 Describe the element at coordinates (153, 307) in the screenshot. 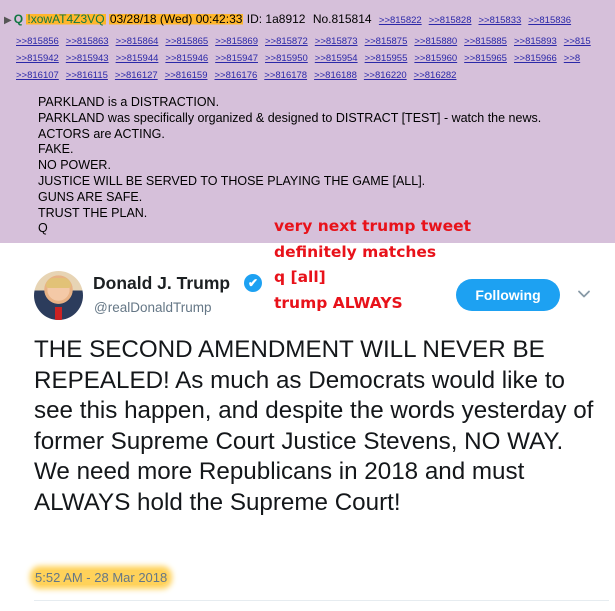

I see `user-handle: @realDonaldTrump` at that location.